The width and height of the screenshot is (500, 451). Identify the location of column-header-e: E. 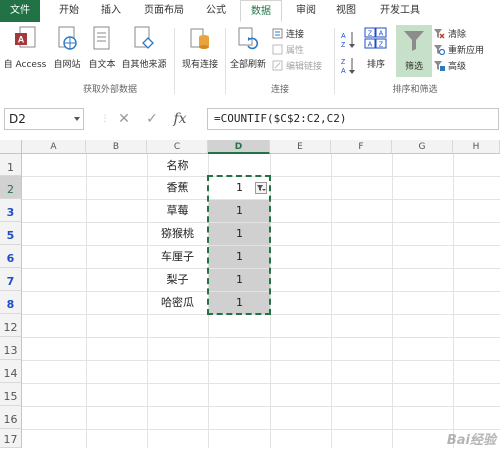
(300, 147).